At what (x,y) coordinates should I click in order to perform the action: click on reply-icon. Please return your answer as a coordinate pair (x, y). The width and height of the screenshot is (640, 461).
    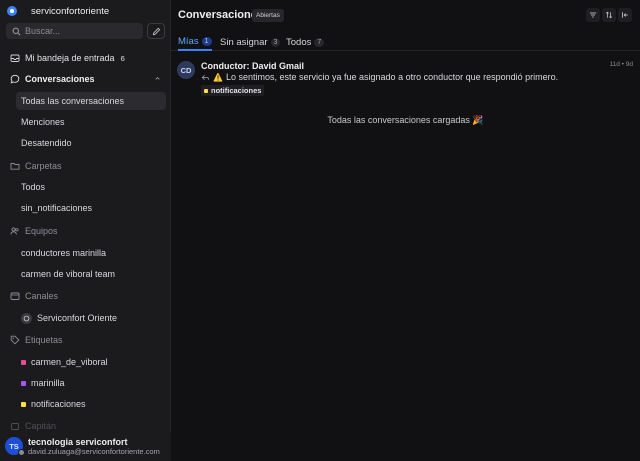
    Looking at the image, I should click on (205, 77).